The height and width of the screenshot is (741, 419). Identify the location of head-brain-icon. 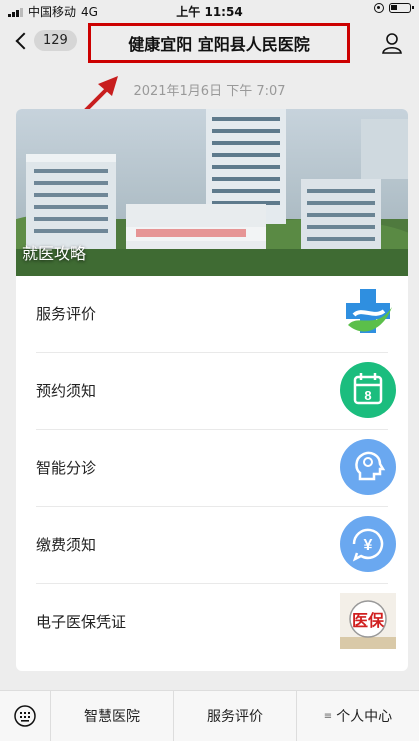
(368, 467).